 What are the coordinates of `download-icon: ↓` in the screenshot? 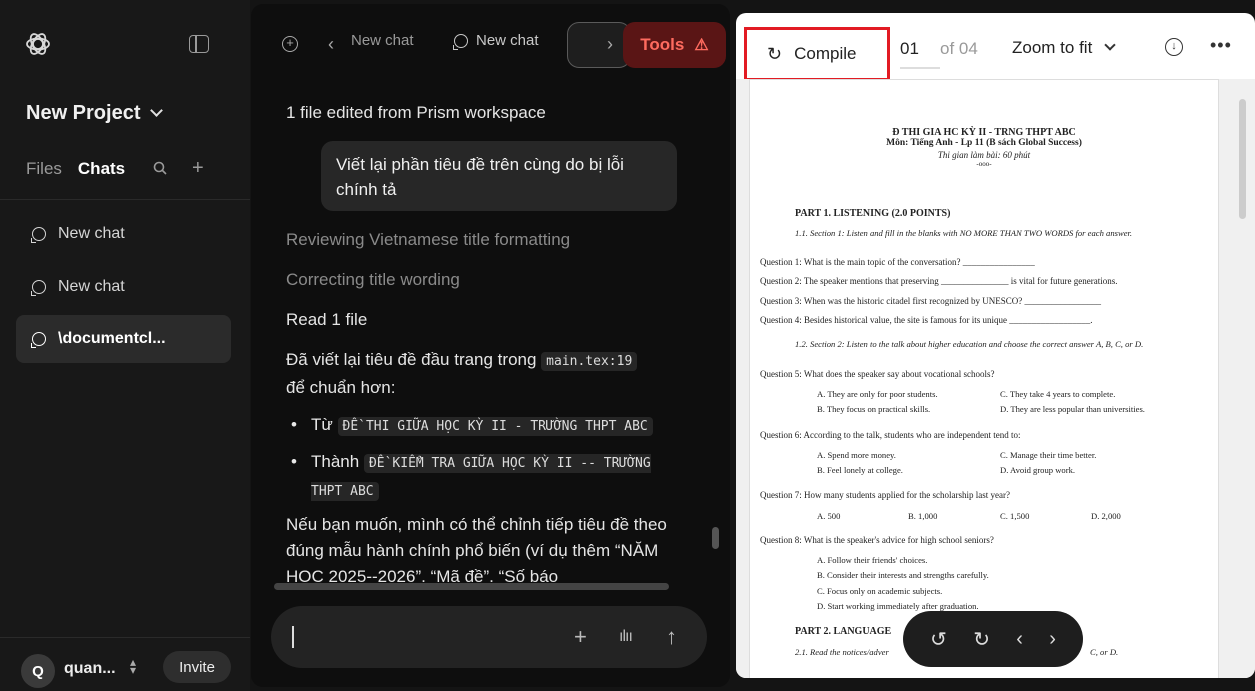 It's located at (1174, 47).